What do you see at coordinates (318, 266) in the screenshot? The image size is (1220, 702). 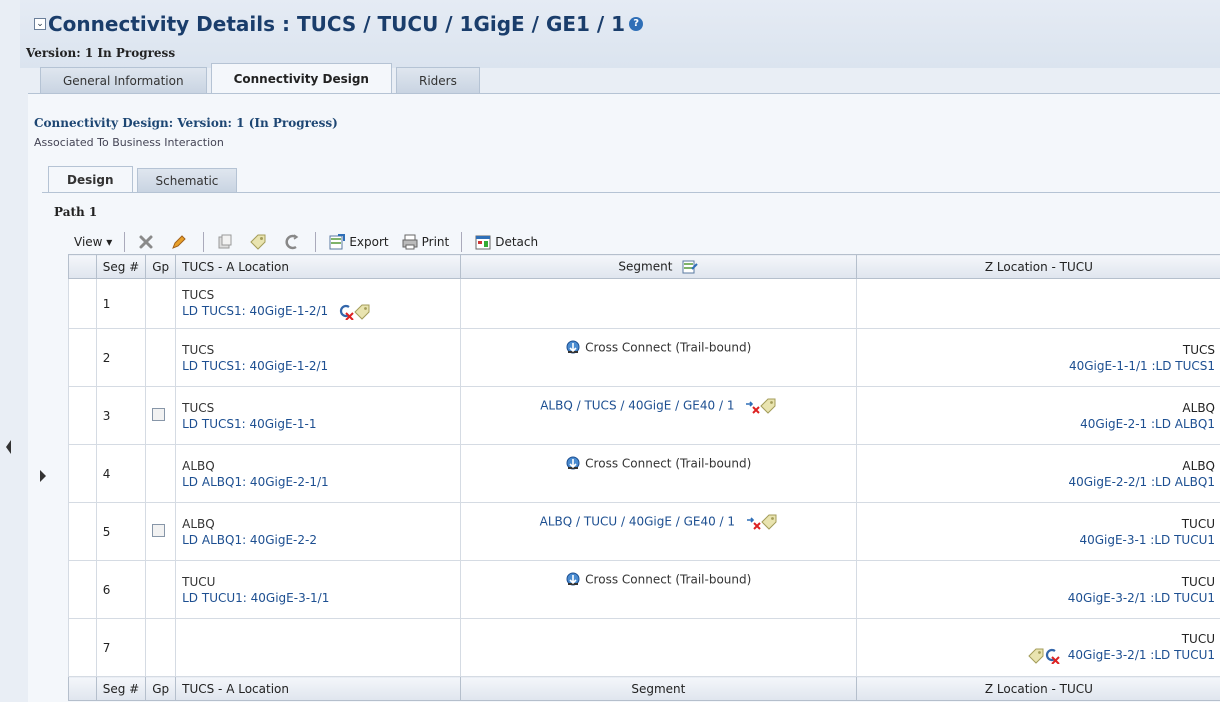 I see `column-header-a-location: TUCS - A Location` at bounding box center [318, 266].